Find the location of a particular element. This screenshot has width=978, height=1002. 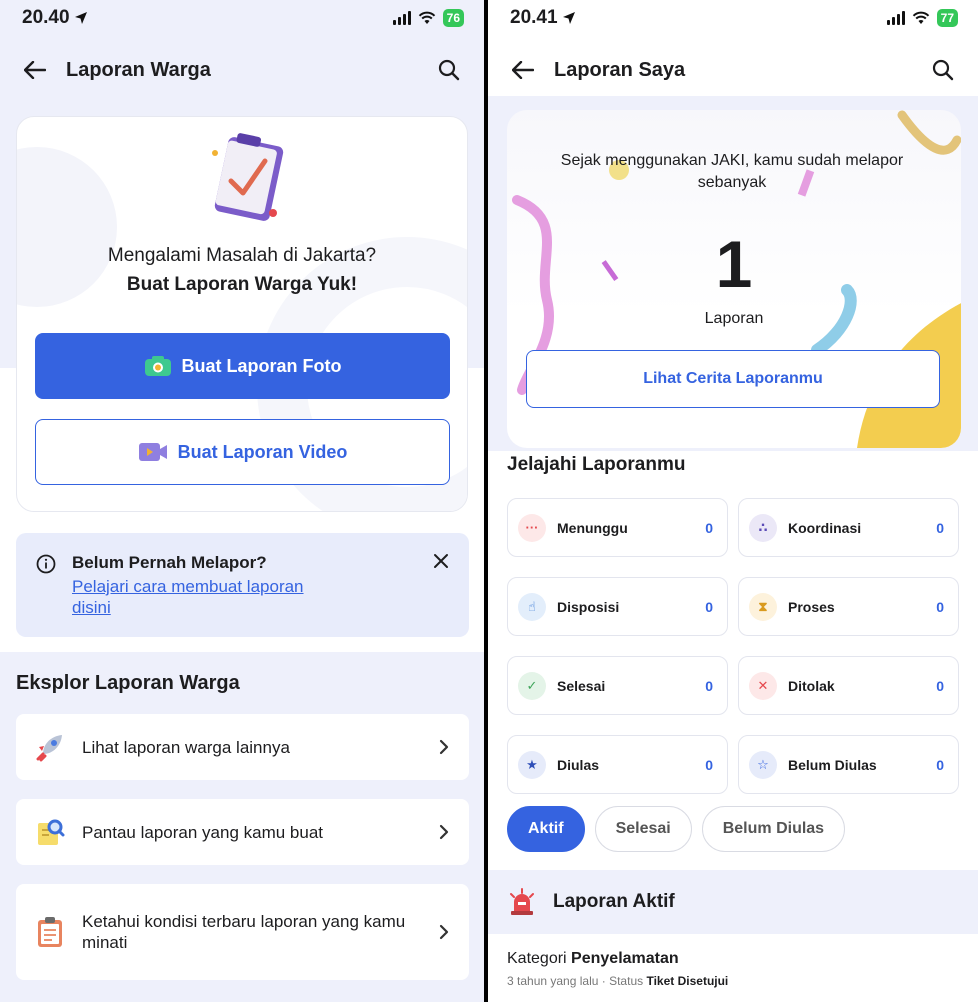

page-title: Laporan Warga is located at coordinates (138, 69).